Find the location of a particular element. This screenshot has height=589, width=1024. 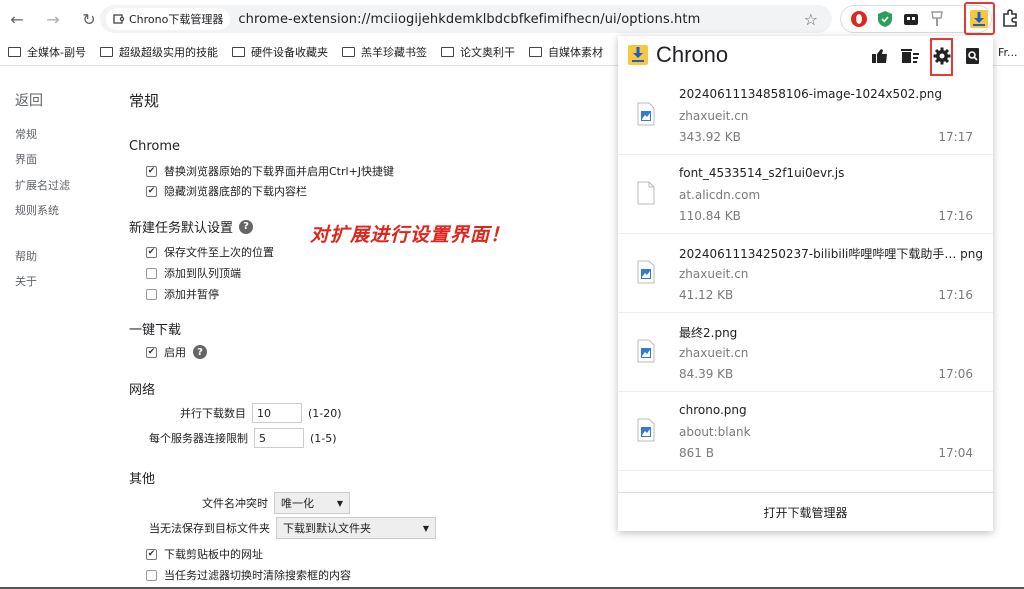

list-item: chrono.png about:blank 861 B 17:04 is located at coordinates (805, 431).